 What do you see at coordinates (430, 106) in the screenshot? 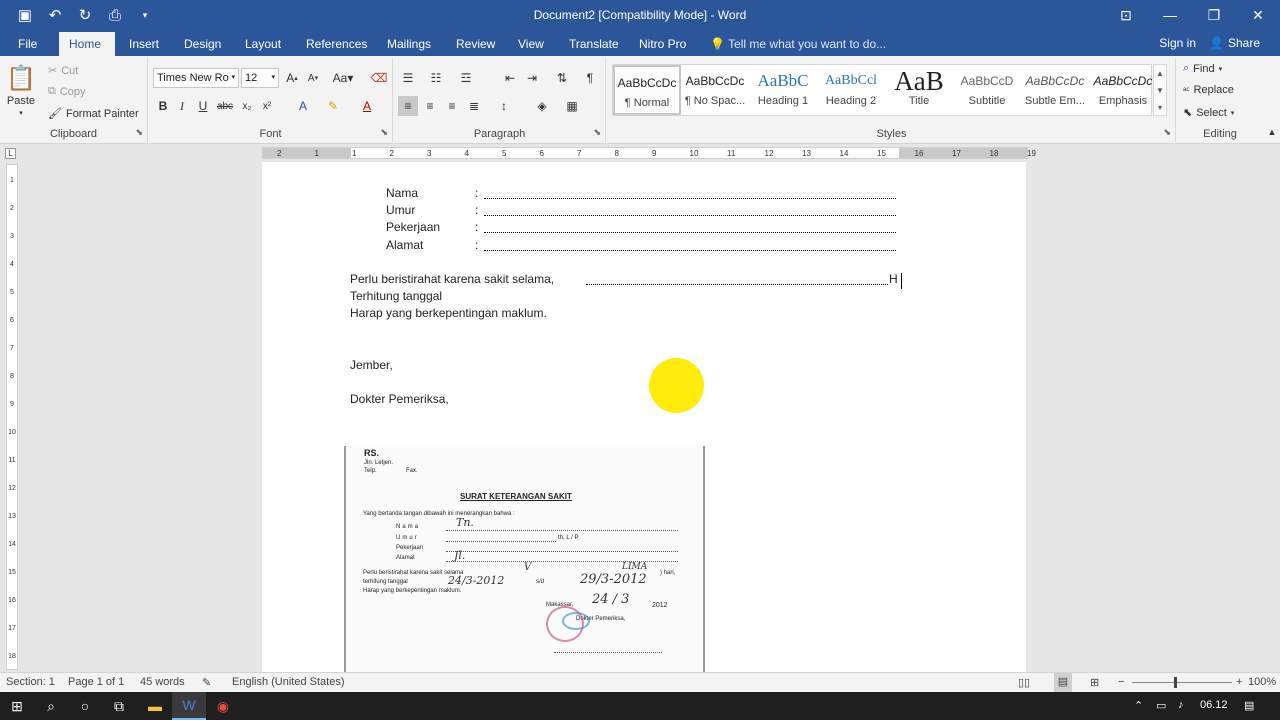
I see `align-center-icon: ≡` at bounding box center [430, 106].